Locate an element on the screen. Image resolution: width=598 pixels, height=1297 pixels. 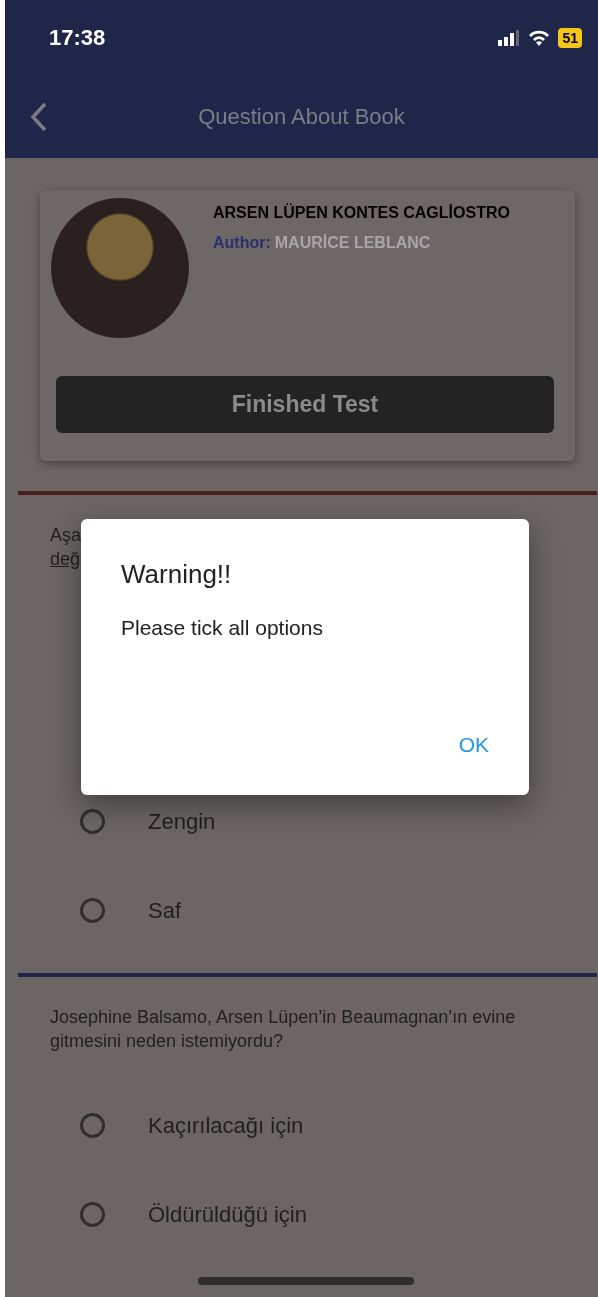
battery-indicator: 51 is located at coordinates (570, 37).